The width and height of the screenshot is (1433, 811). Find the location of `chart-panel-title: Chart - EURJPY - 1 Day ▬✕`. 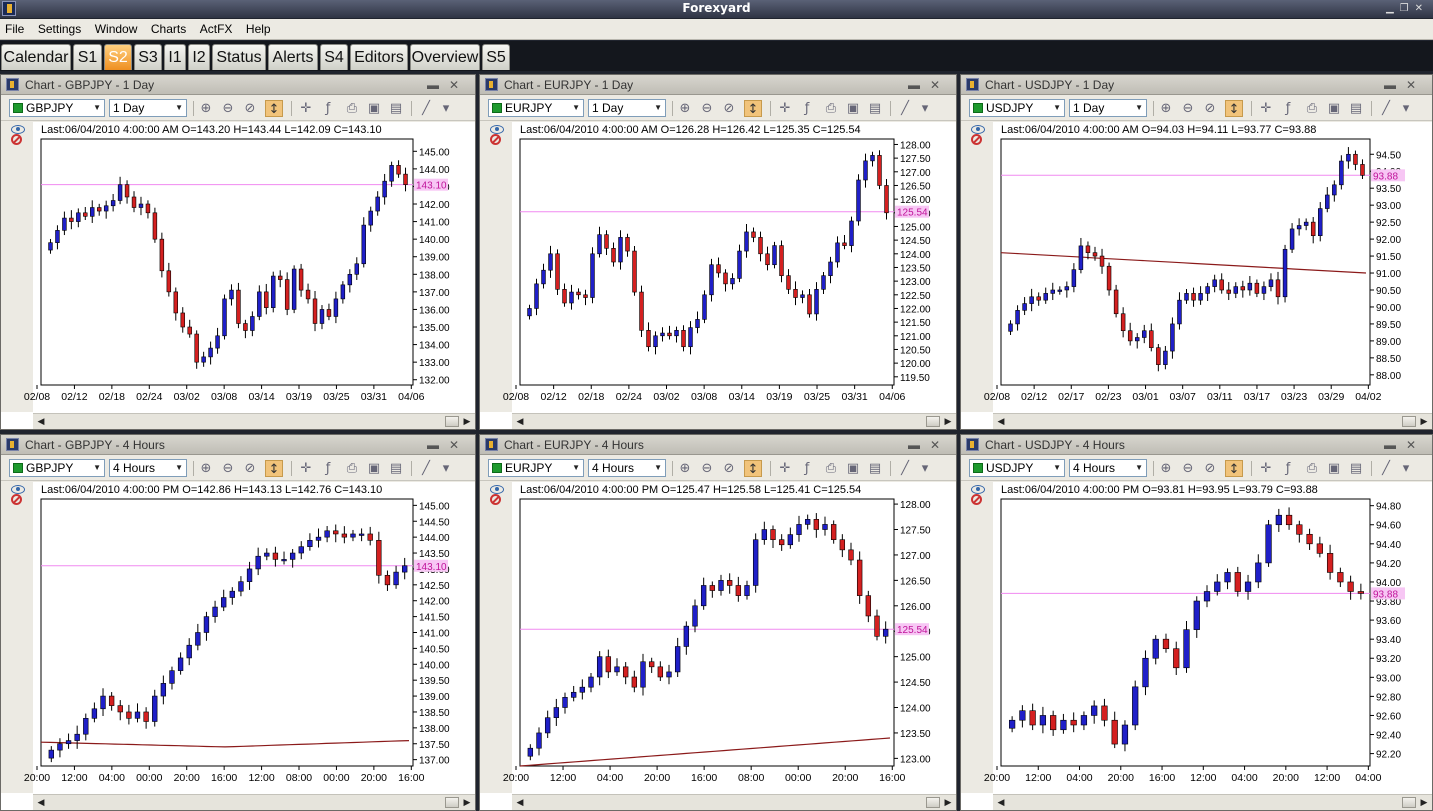

chart-panel-title: Chart - EURJPY - 1 Day ▬✕ is located at coordinates (718, 85).